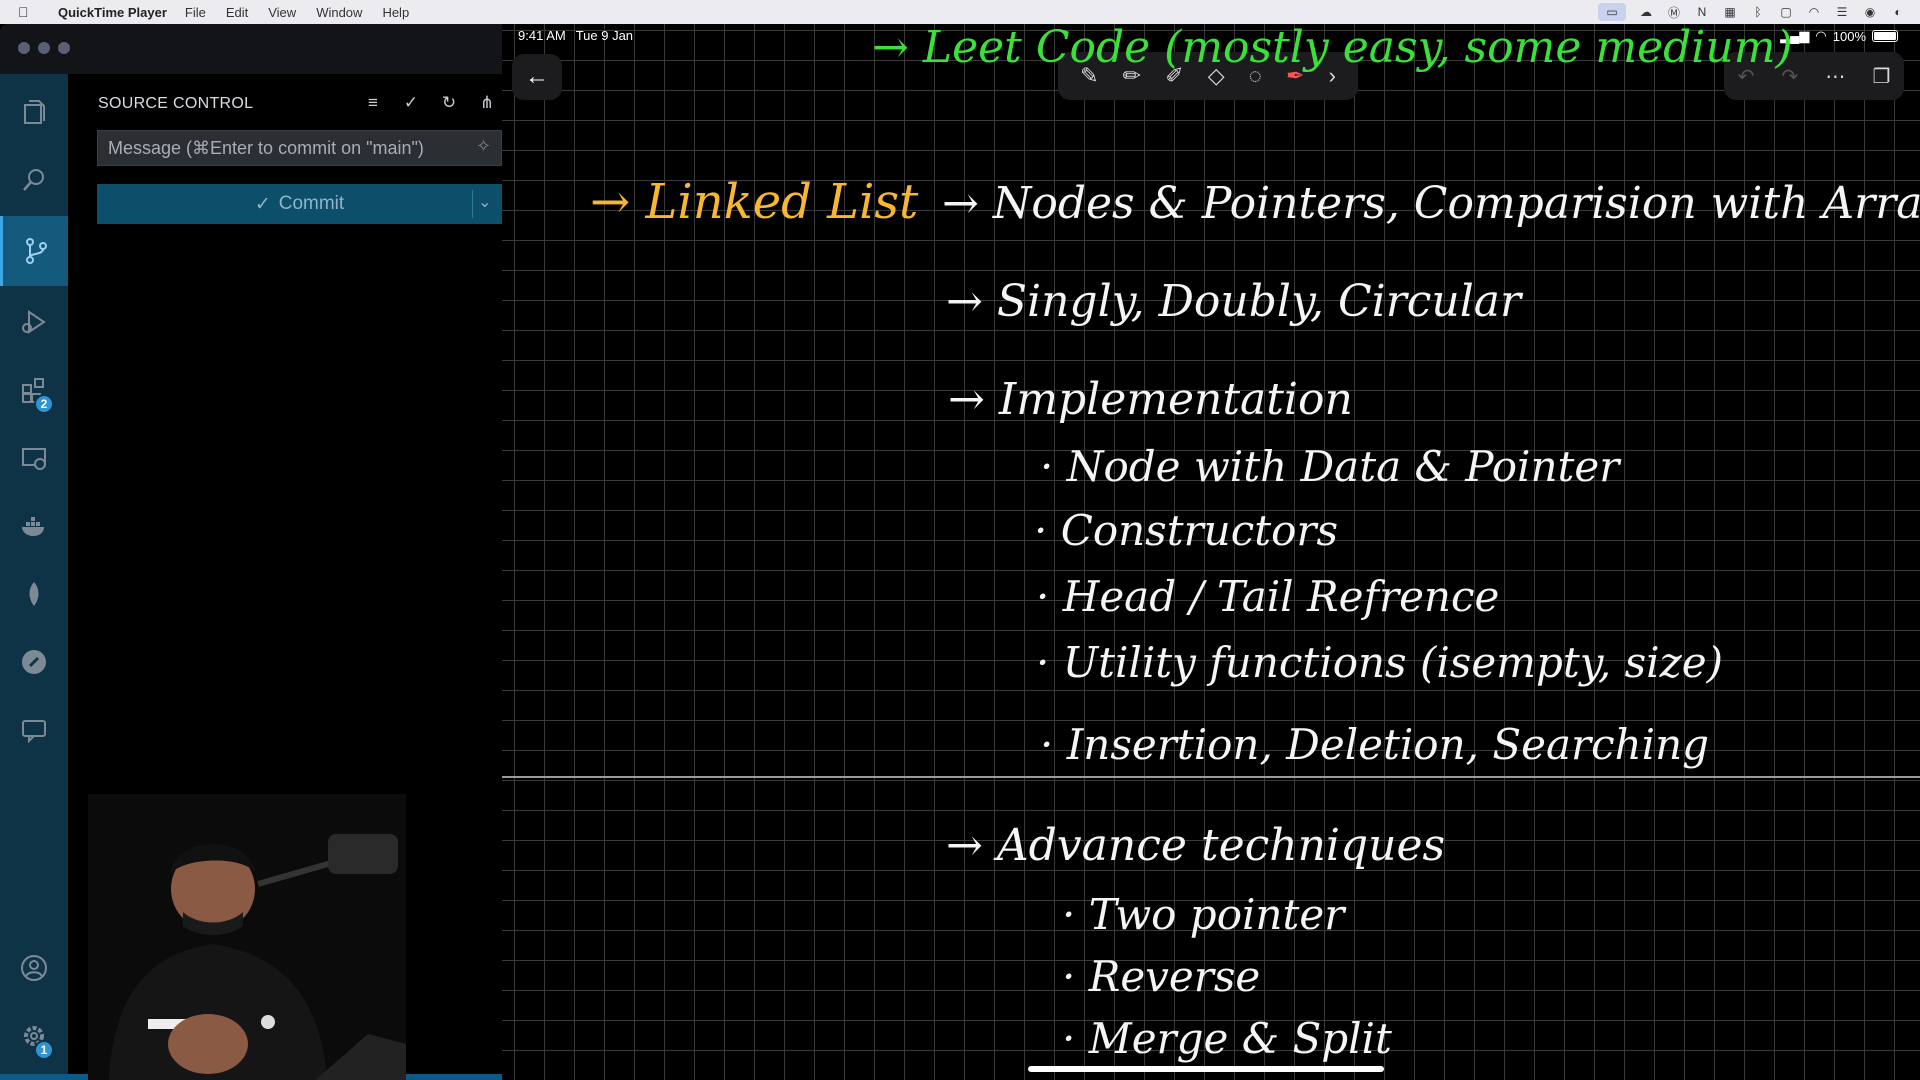 This screenshot has width=1920, height=1080. Describe the element at coordinates (1674, 12) in the screenshot. I see `circle-m-icon: Ⓜ` at that location.